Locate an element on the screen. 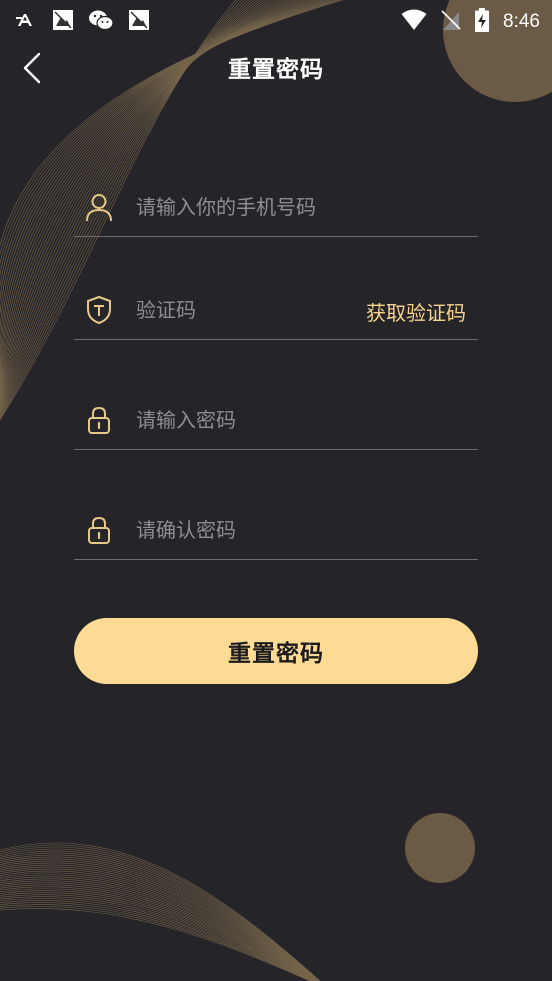  wifi-icon is located at coordinates (414, 22).